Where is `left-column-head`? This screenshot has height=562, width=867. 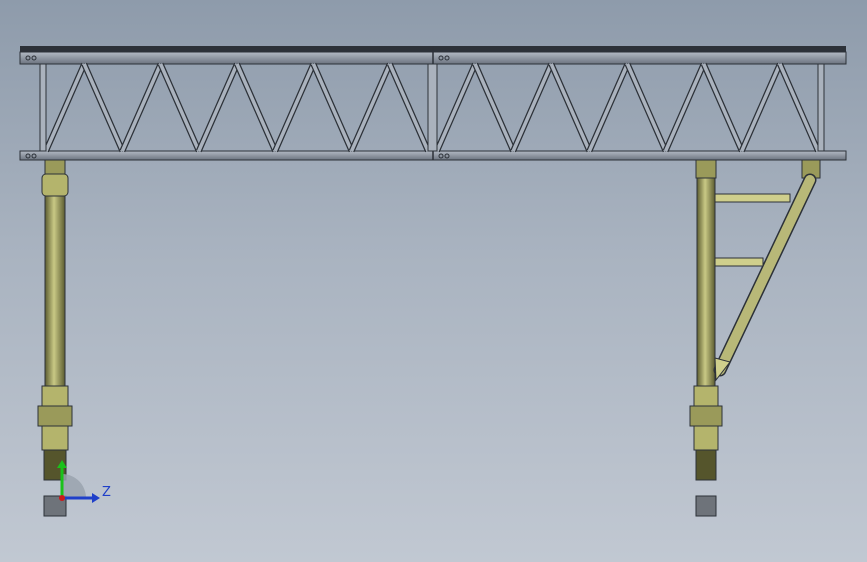 left-column-head is located at coordinates (55, 185).